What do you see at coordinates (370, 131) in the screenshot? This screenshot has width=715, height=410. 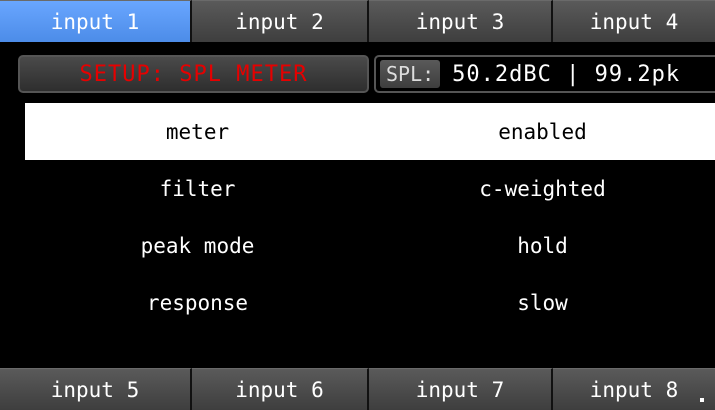 I see `setting-row-meter: meter enabled` at bounding box center [370, 131].